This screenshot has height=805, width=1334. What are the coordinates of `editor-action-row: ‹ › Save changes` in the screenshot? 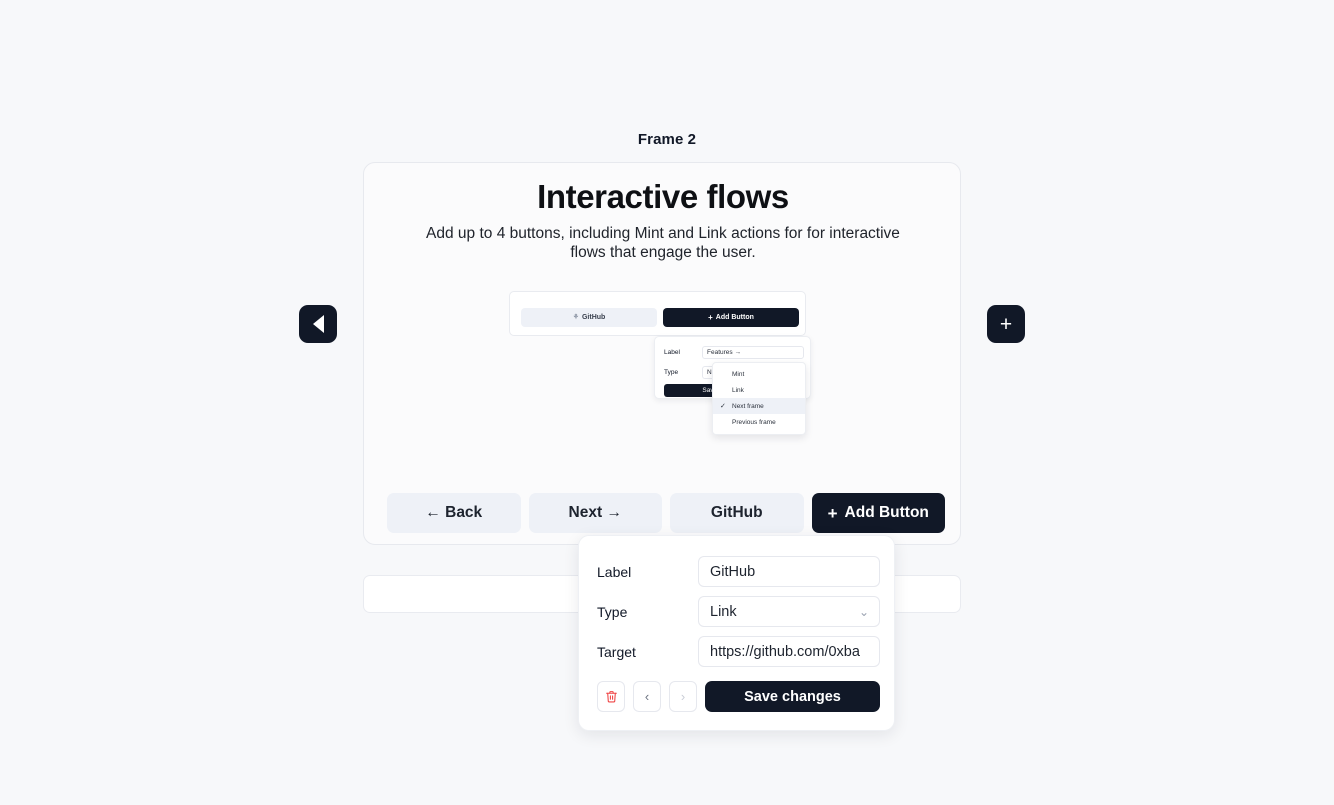 It's located at (738, 696).